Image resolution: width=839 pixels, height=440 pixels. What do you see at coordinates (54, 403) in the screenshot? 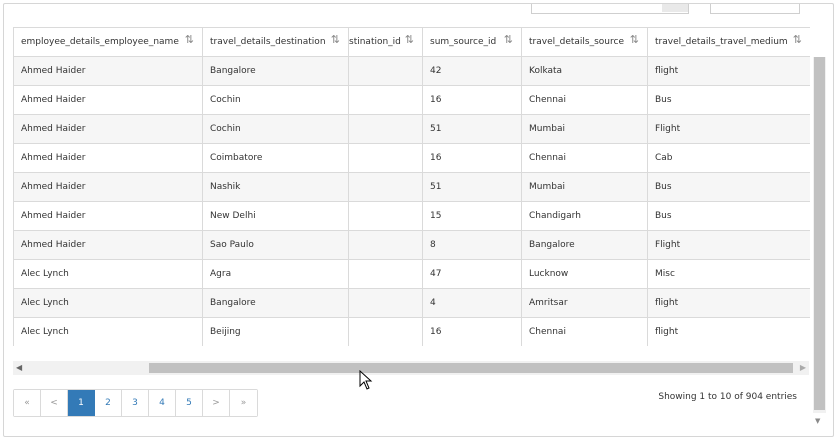
I see `page-prev-button: <` at bounding box center [54, 403].